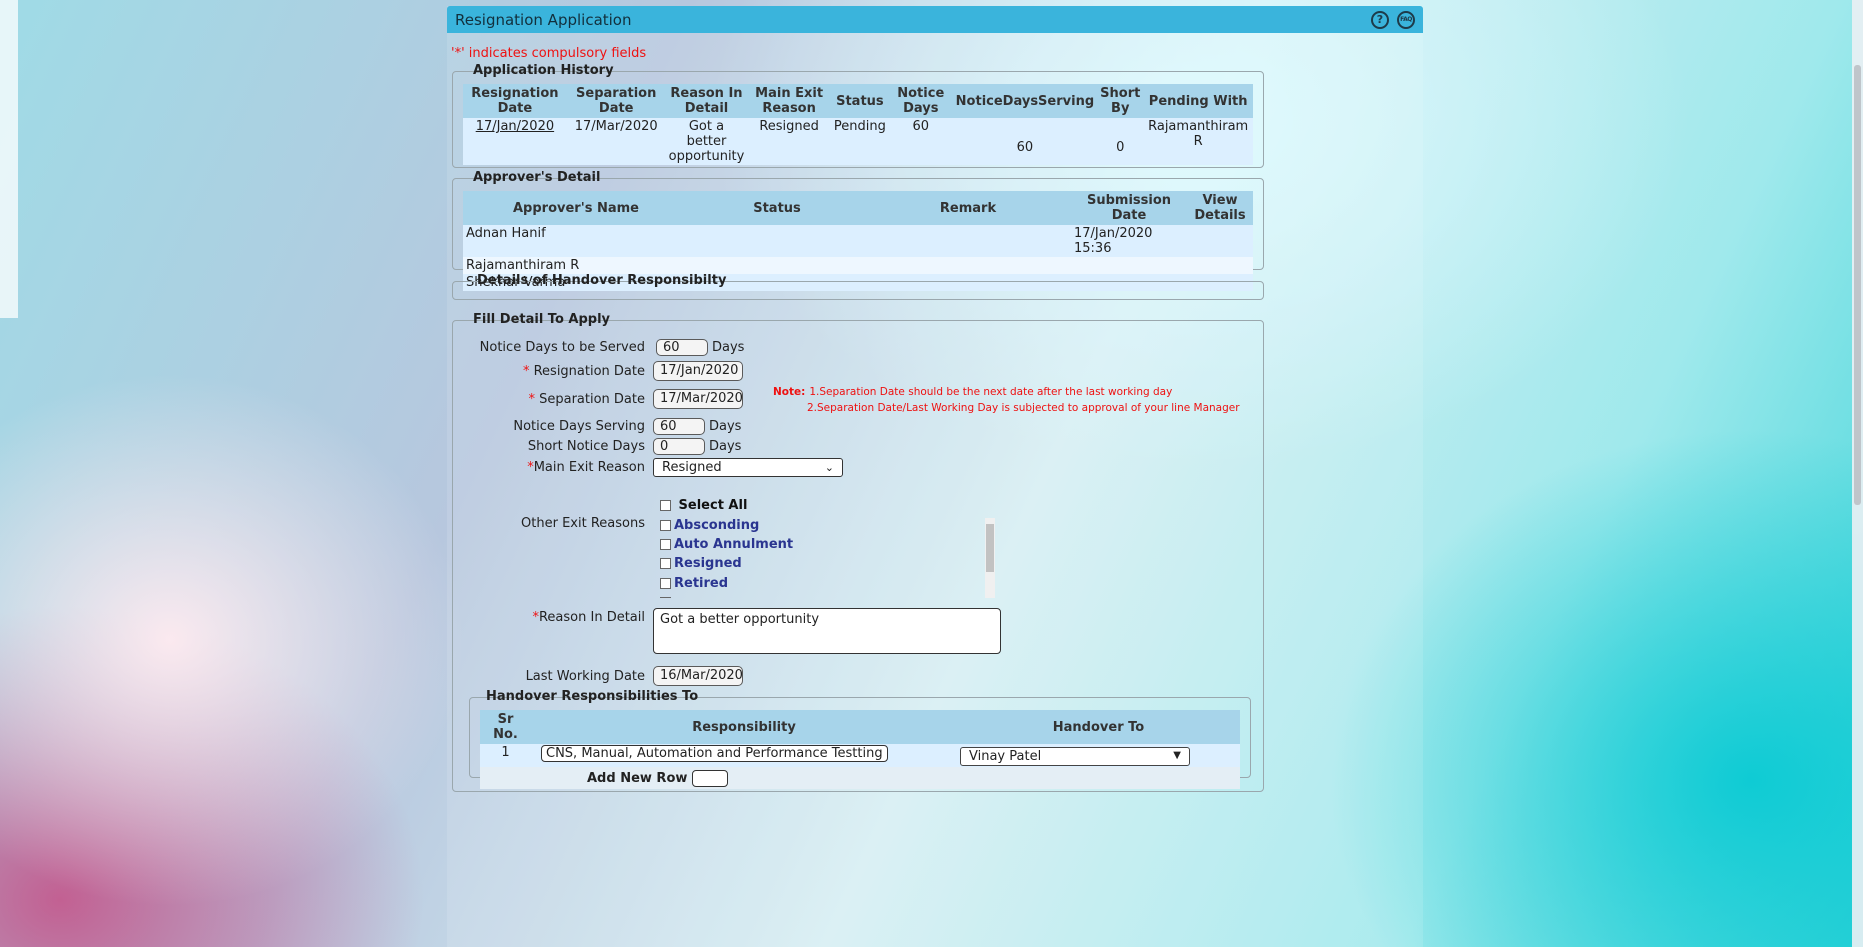 This screenshot has width=1863, height=947. What do you see at coordinates (1129, 241) in the screenshot?
I see `approver-submission-date: 17/Jan/2020 15:36` at bounding box center [1129, 241].